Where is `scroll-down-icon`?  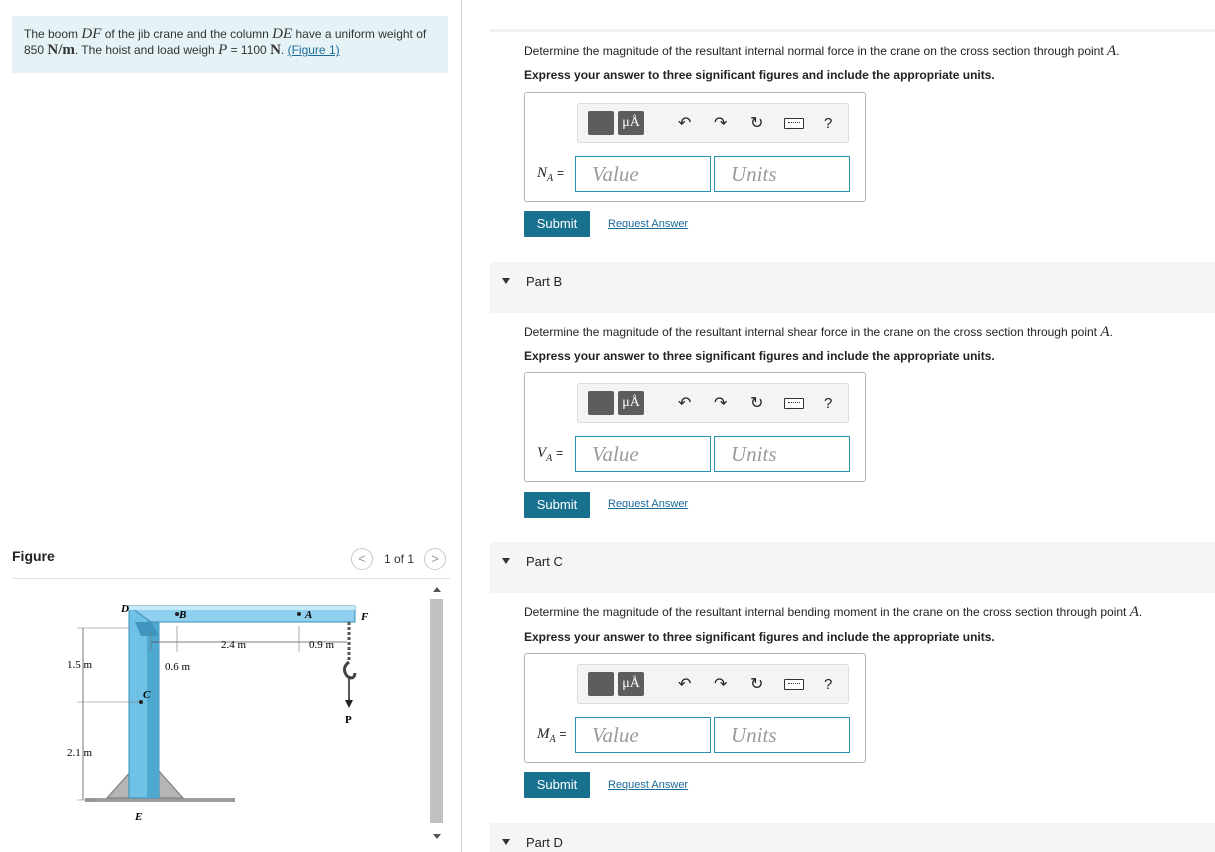
scroll-down-icon is located at coordinates (437, 836).